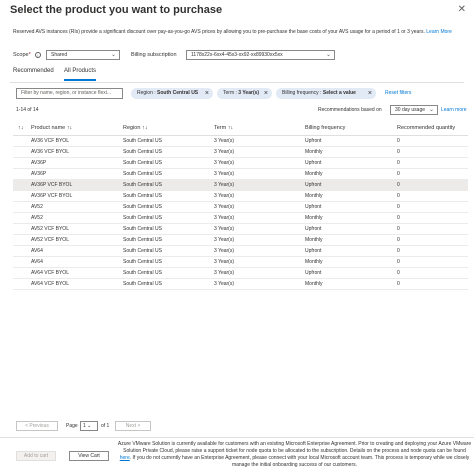 This screenshot has height=475, width=474. I want to click on page-select: 1 ⌄, so click(89, 426).